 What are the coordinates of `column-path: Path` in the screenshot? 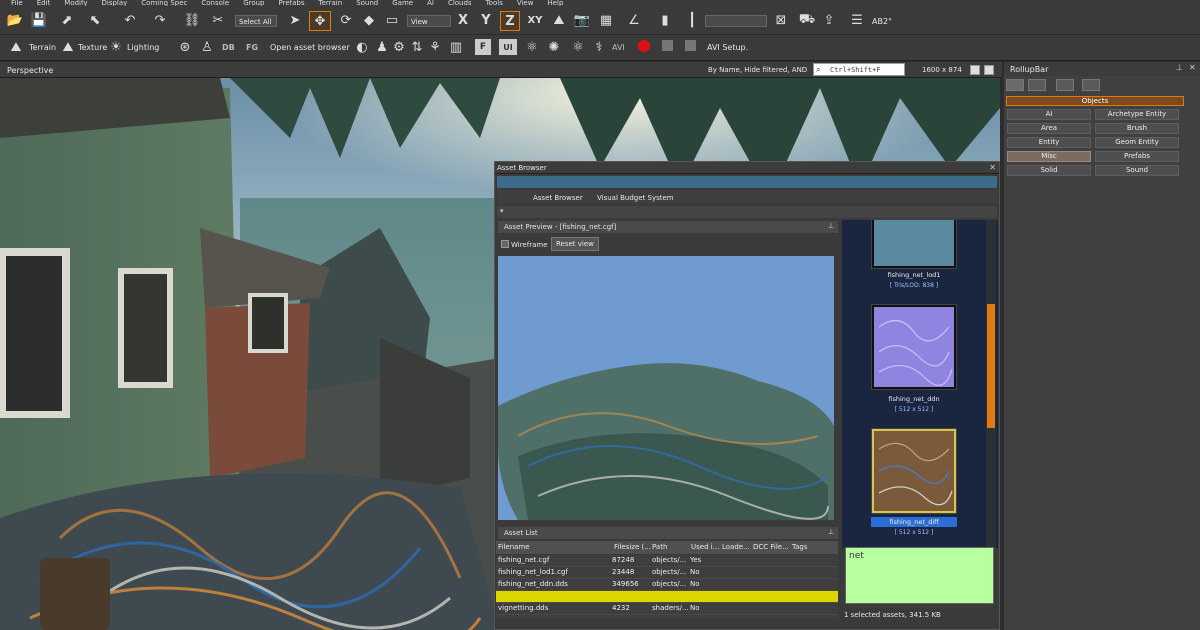 It's located at (659, 547).